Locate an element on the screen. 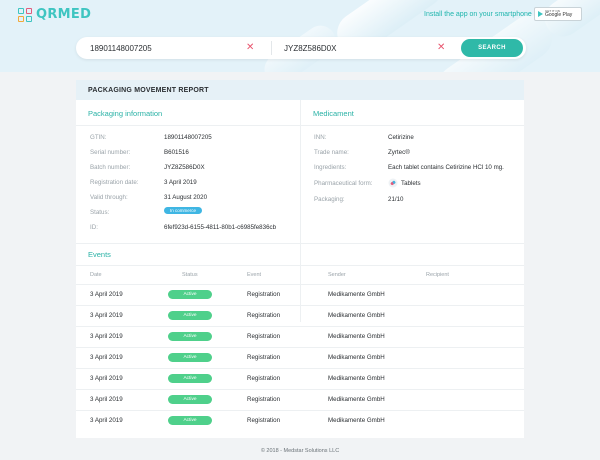 The width and height of the screenshot is (600, 460). brand-name: QRMED is located at coordinates (64, 14).